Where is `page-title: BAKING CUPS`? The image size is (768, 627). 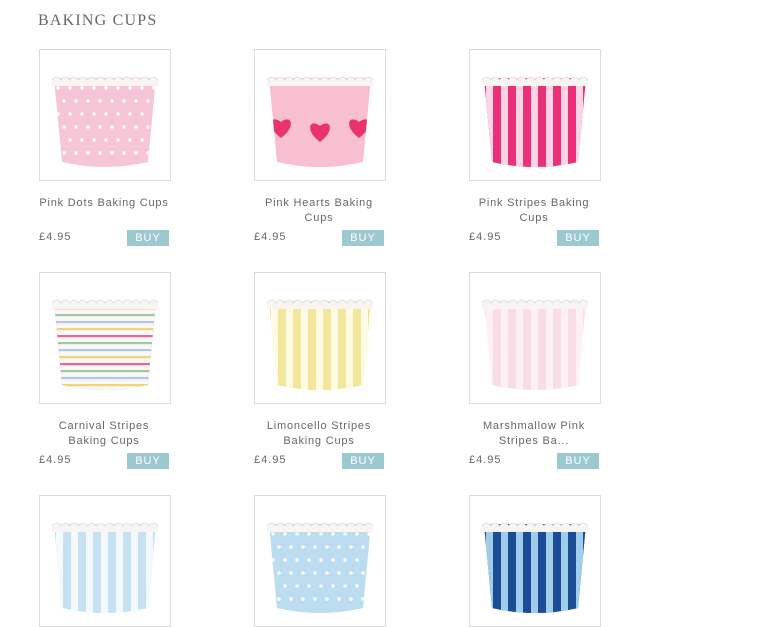 page-title: BAKING CUPS is located at coordinates (98, 20).